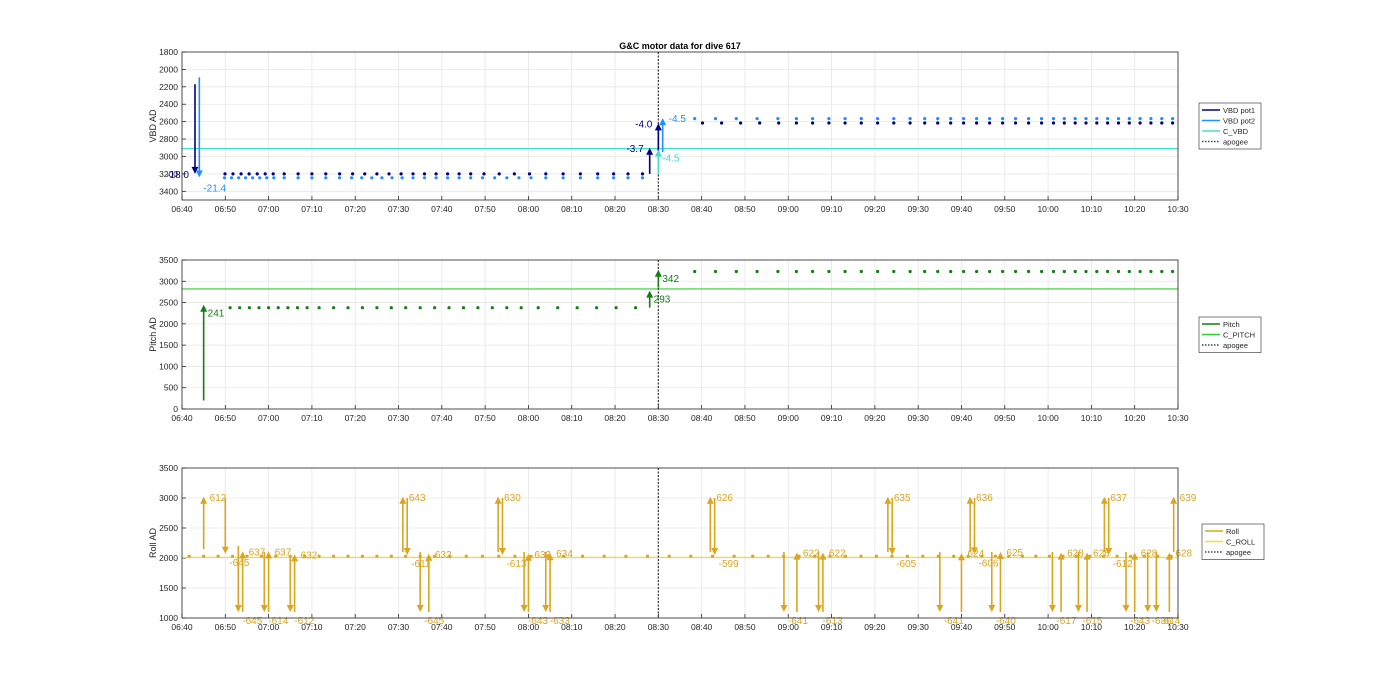 The height and width of the screenshot is (693, 1400). I want to click on x-tick-label: 07:50, so click(485, 209).